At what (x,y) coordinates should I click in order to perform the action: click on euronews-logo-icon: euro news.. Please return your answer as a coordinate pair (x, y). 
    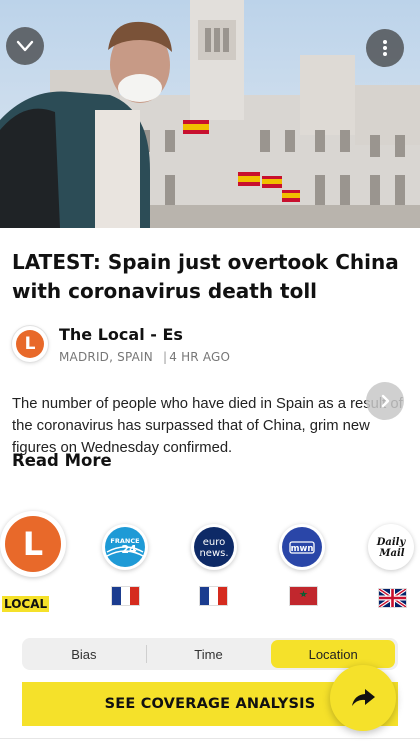
    Looking at the image, I should click on (214, 547).